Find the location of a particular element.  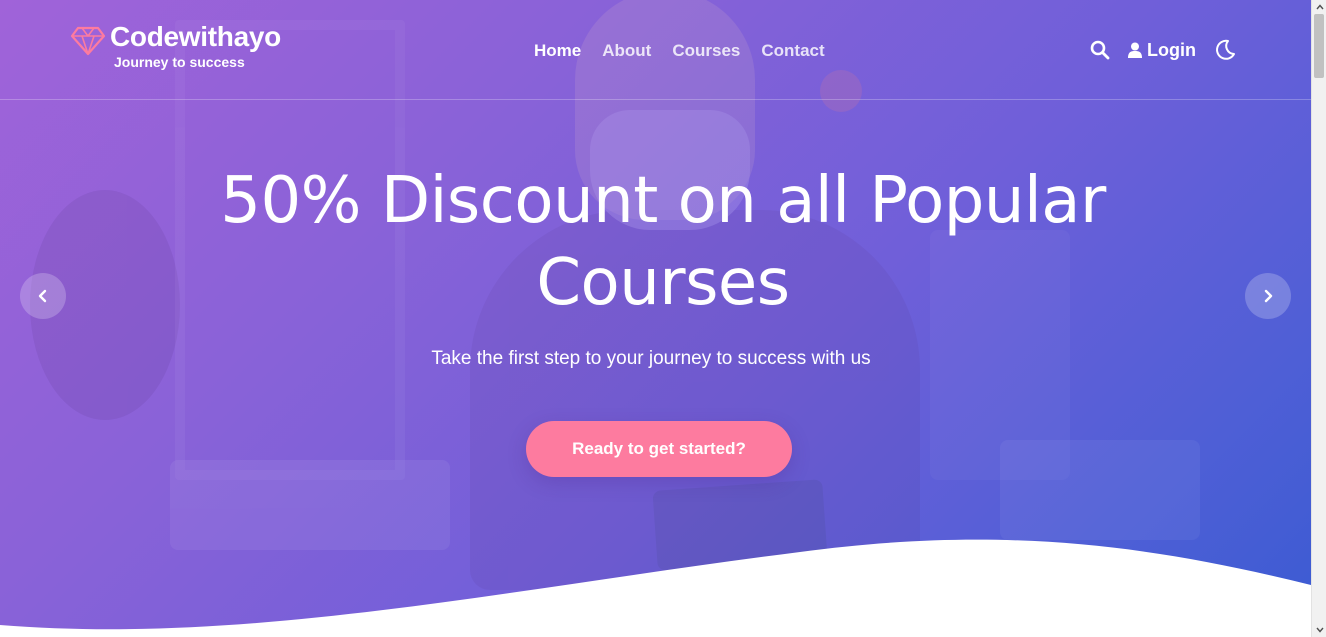

search-icon is located at coordinates (1100, 50).